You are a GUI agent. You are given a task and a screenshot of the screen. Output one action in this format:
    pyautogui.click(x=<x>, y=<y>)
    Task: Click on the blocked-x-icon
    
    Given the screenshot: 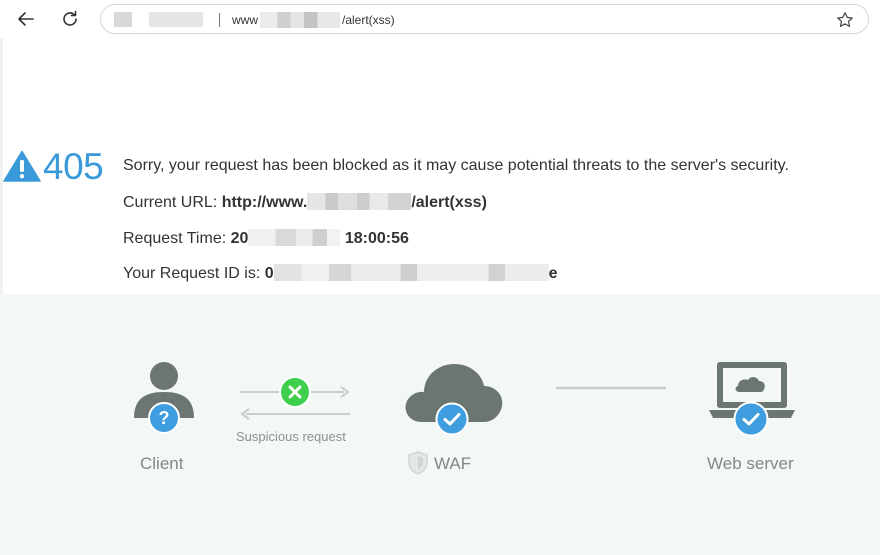 What is the action you would take?
    pyautogui.click(x=295, y=392)
    